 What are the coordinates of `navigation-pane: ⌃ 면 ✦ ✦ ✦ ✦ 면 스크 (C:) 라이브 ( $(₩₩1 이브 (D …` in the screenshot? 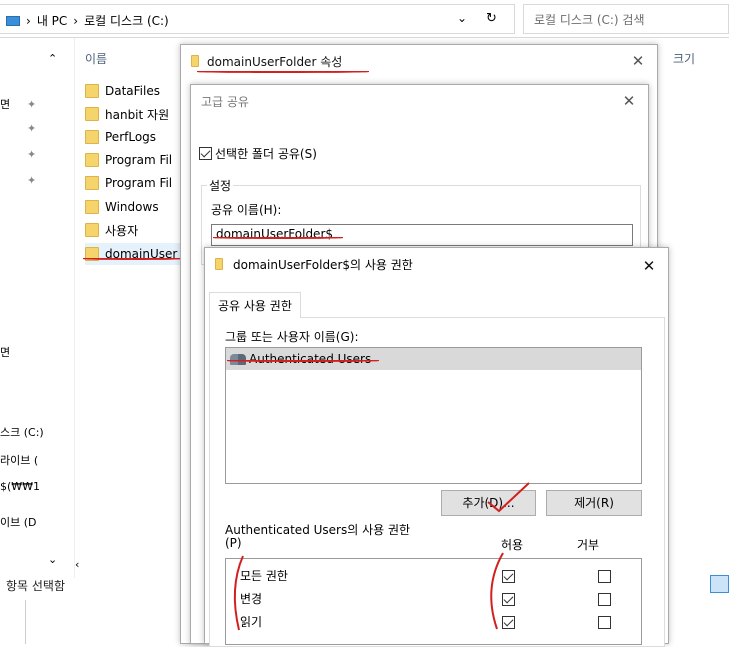 It's located at (37, 308).